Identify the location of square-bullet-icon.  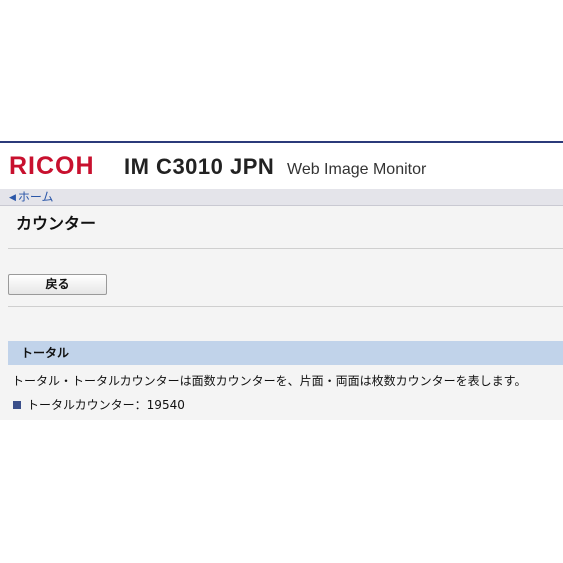
(17, 405).